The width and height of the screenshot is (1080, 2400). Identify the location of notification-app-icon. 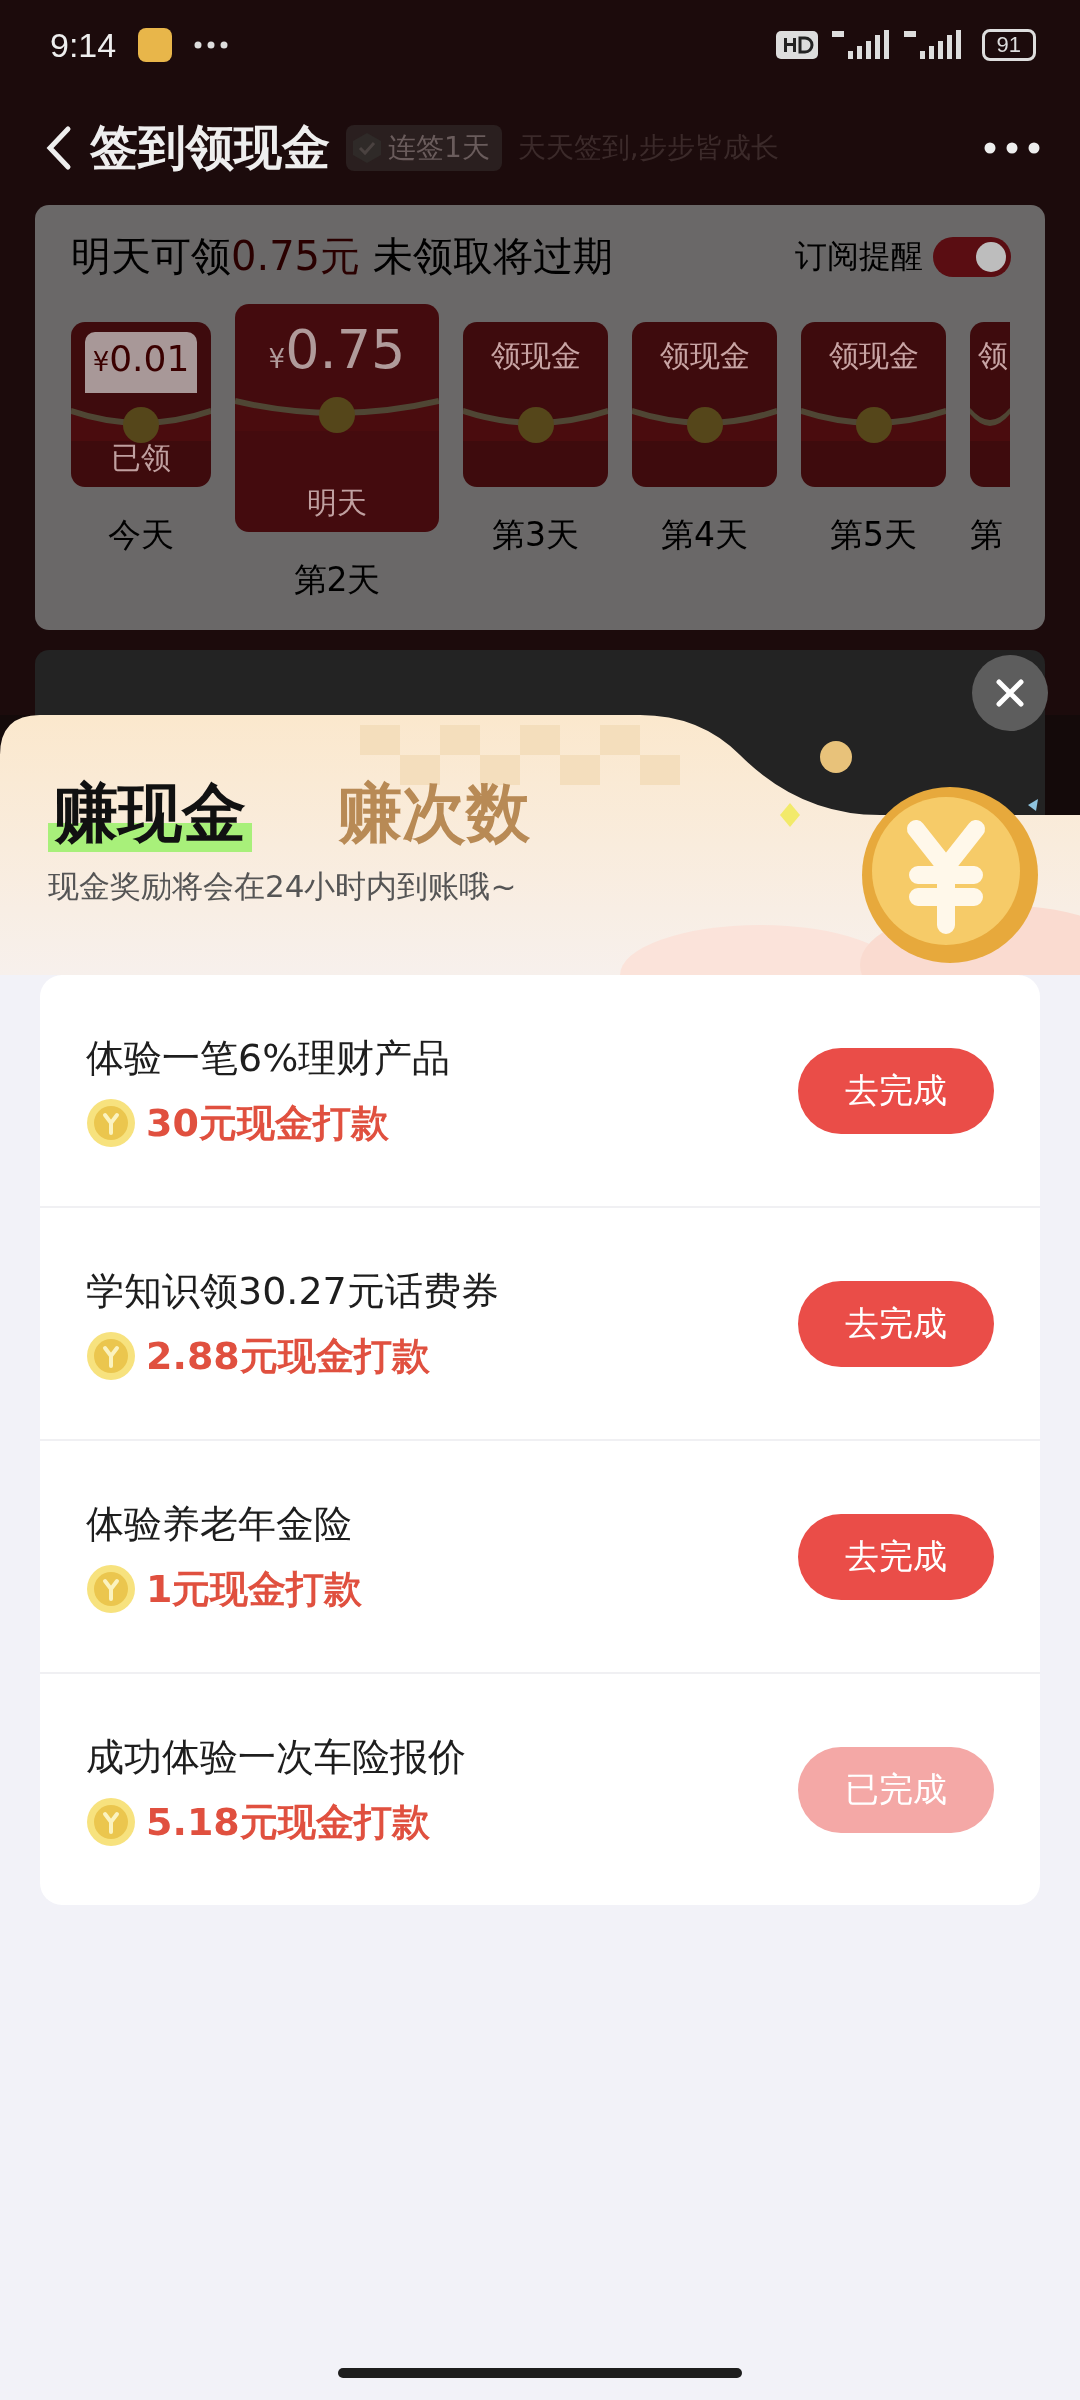
(155, 45).